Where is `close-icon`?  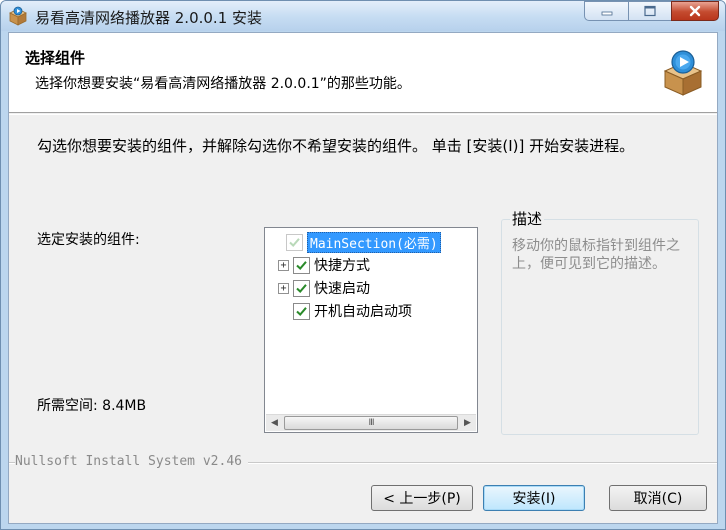
close-icon is located at coordinates (695, 11).